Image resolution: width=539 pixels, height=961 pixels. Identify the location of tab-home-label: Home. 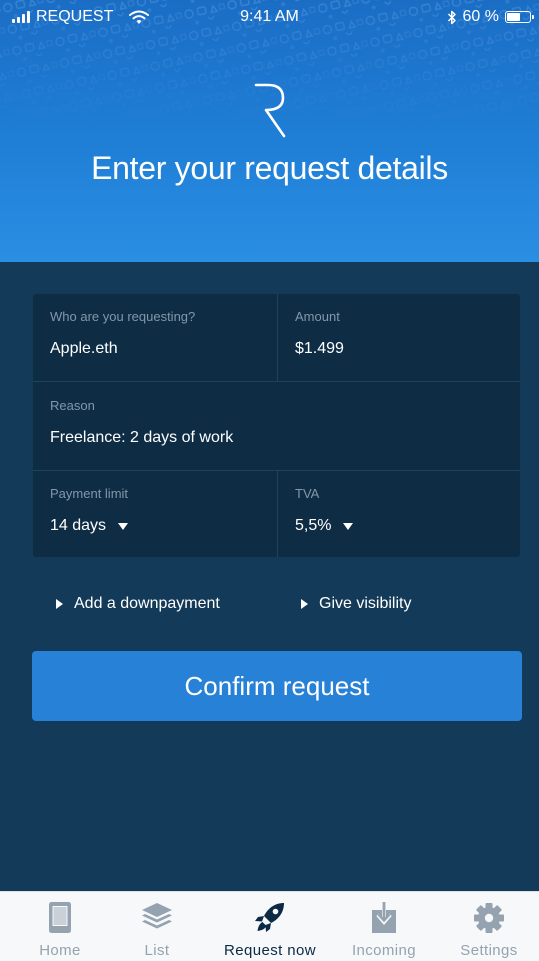
(60, 950).